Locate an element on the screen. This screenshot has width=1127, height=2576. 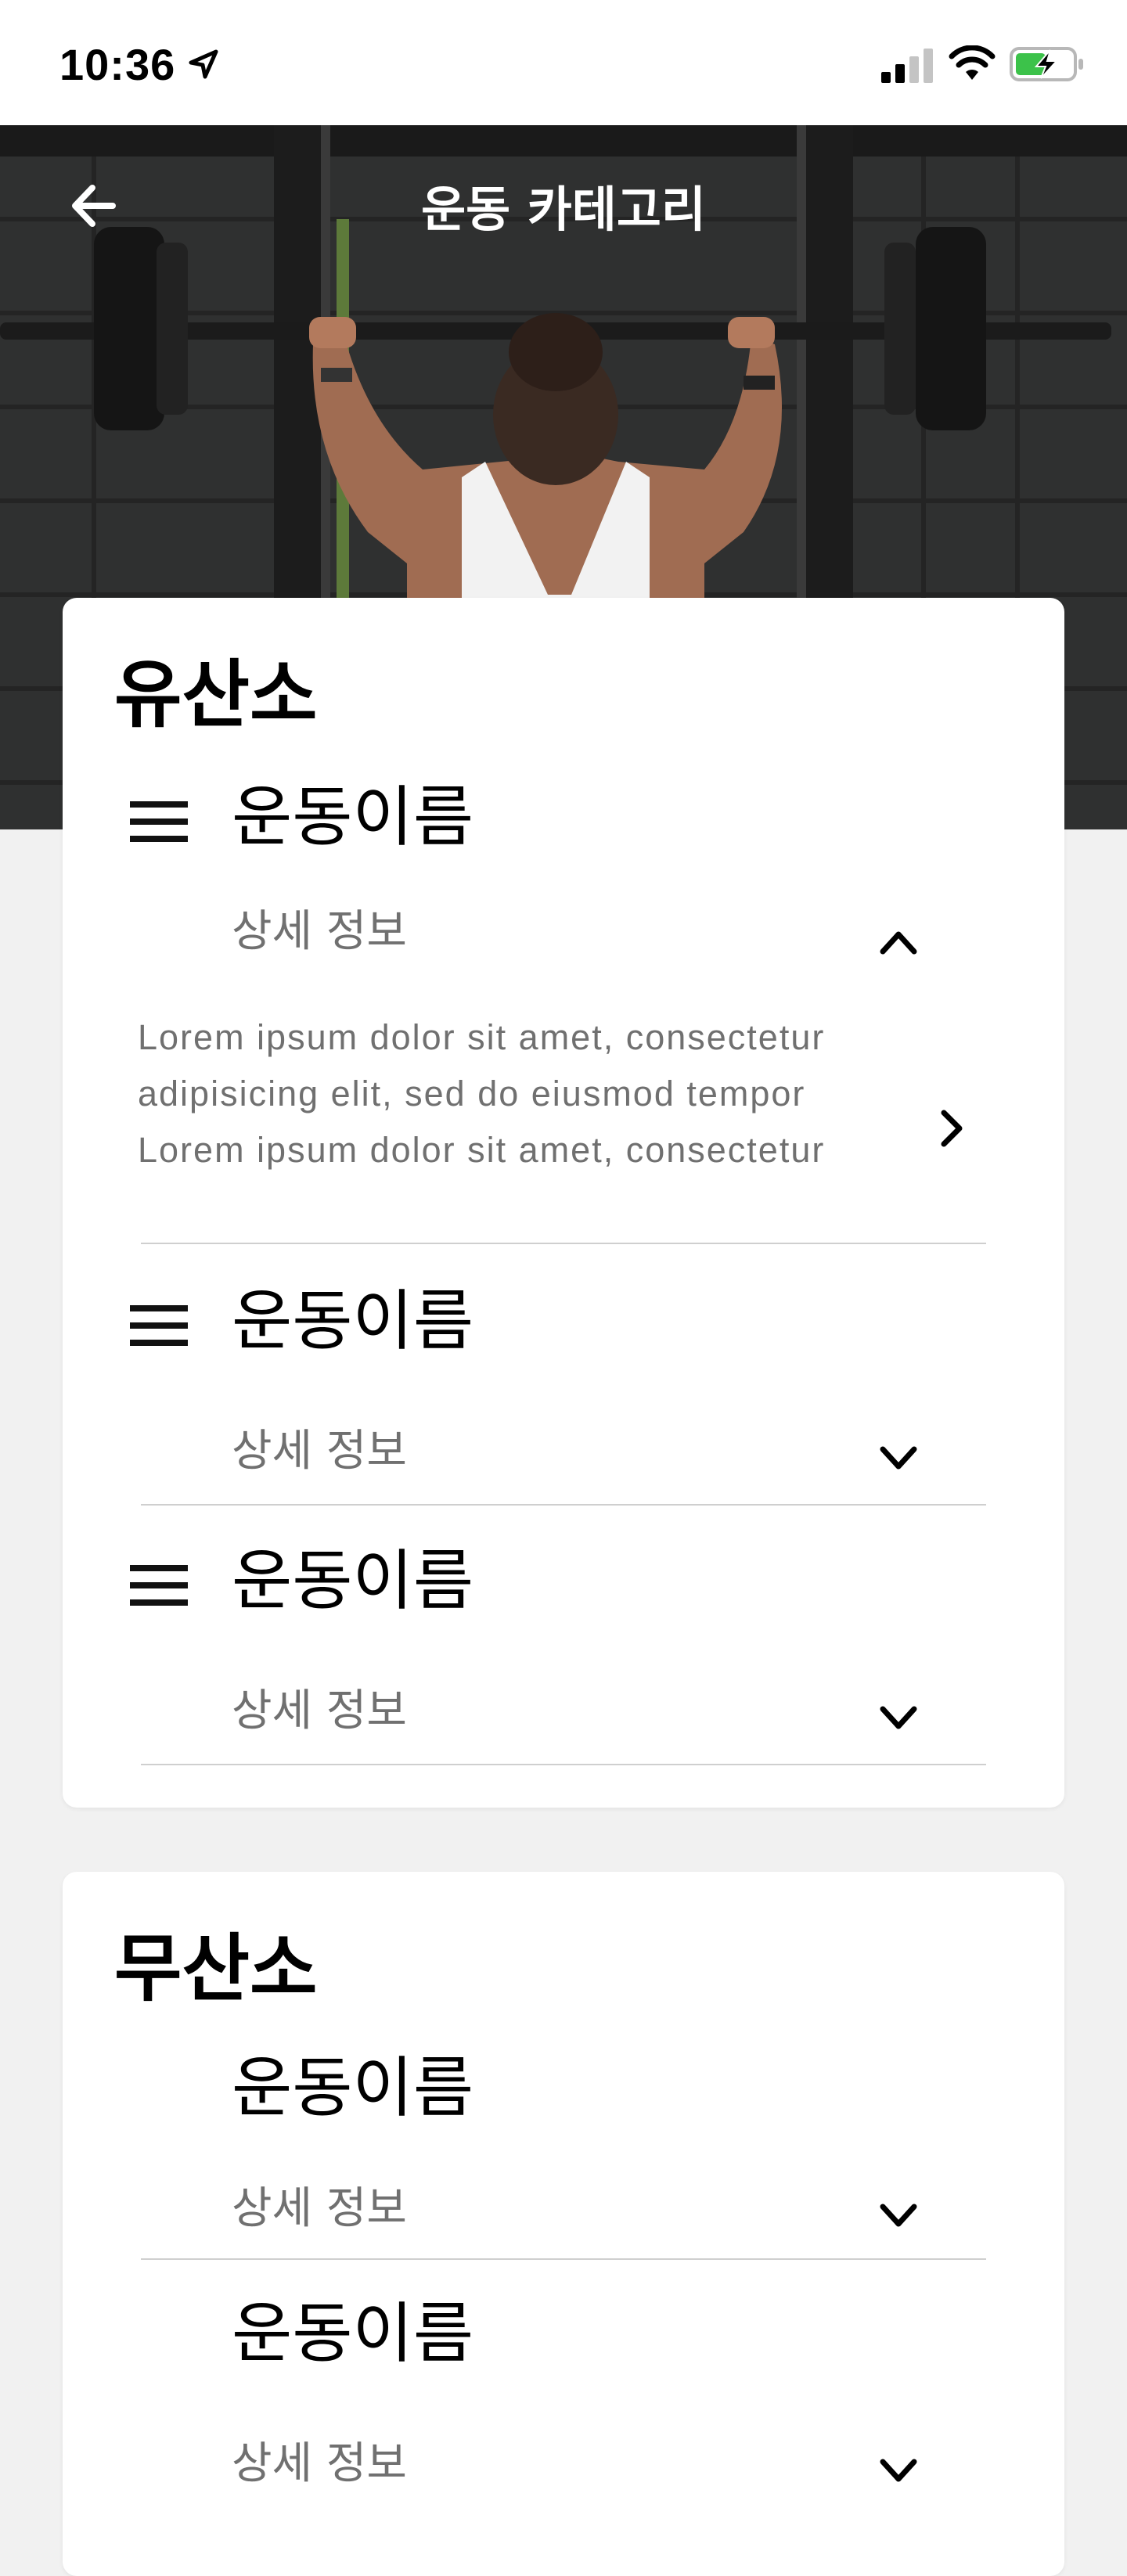
category-title: 유산소 is located at coordinates (216, 695).